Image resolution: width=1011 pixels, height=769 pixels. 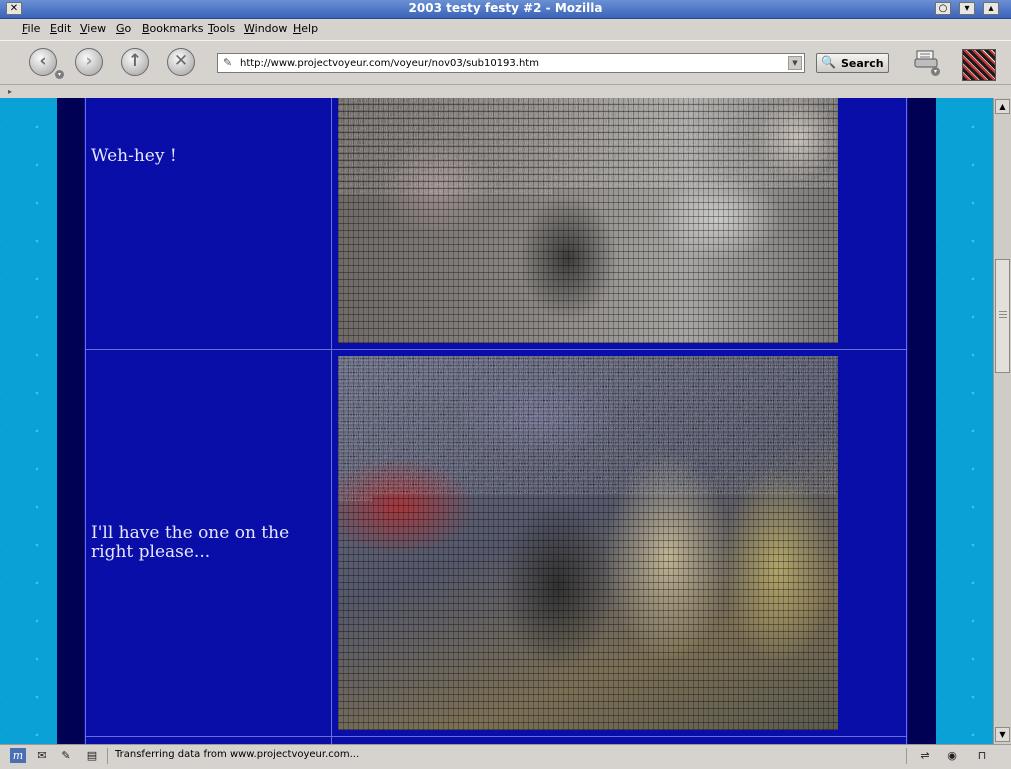 What do you see at coordinates (505, 91) in the screenshot?
I see `personal-toolbar: ▸` at bounding box center [505, 91].